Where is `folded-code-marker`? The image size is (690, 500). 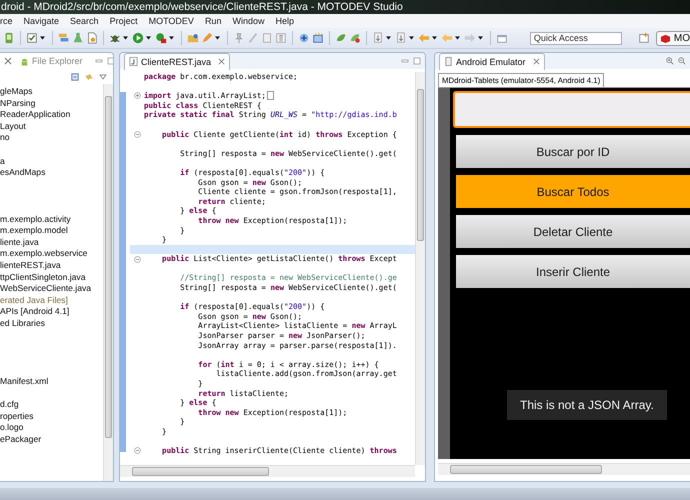 folded-code-marker is located at coordinates (270, 95).